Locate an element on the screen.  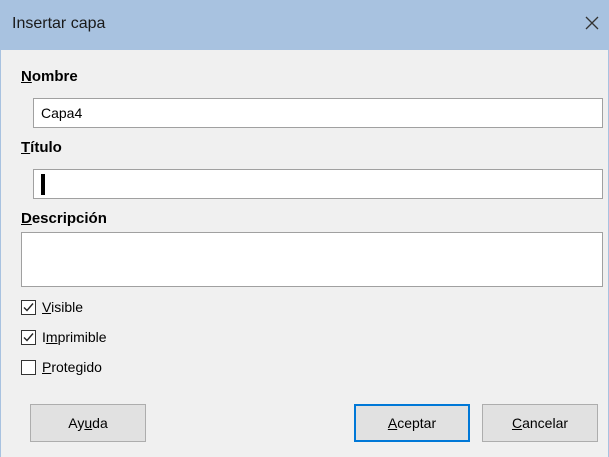
visible-label: Visible is located at coordinates (62, 307).